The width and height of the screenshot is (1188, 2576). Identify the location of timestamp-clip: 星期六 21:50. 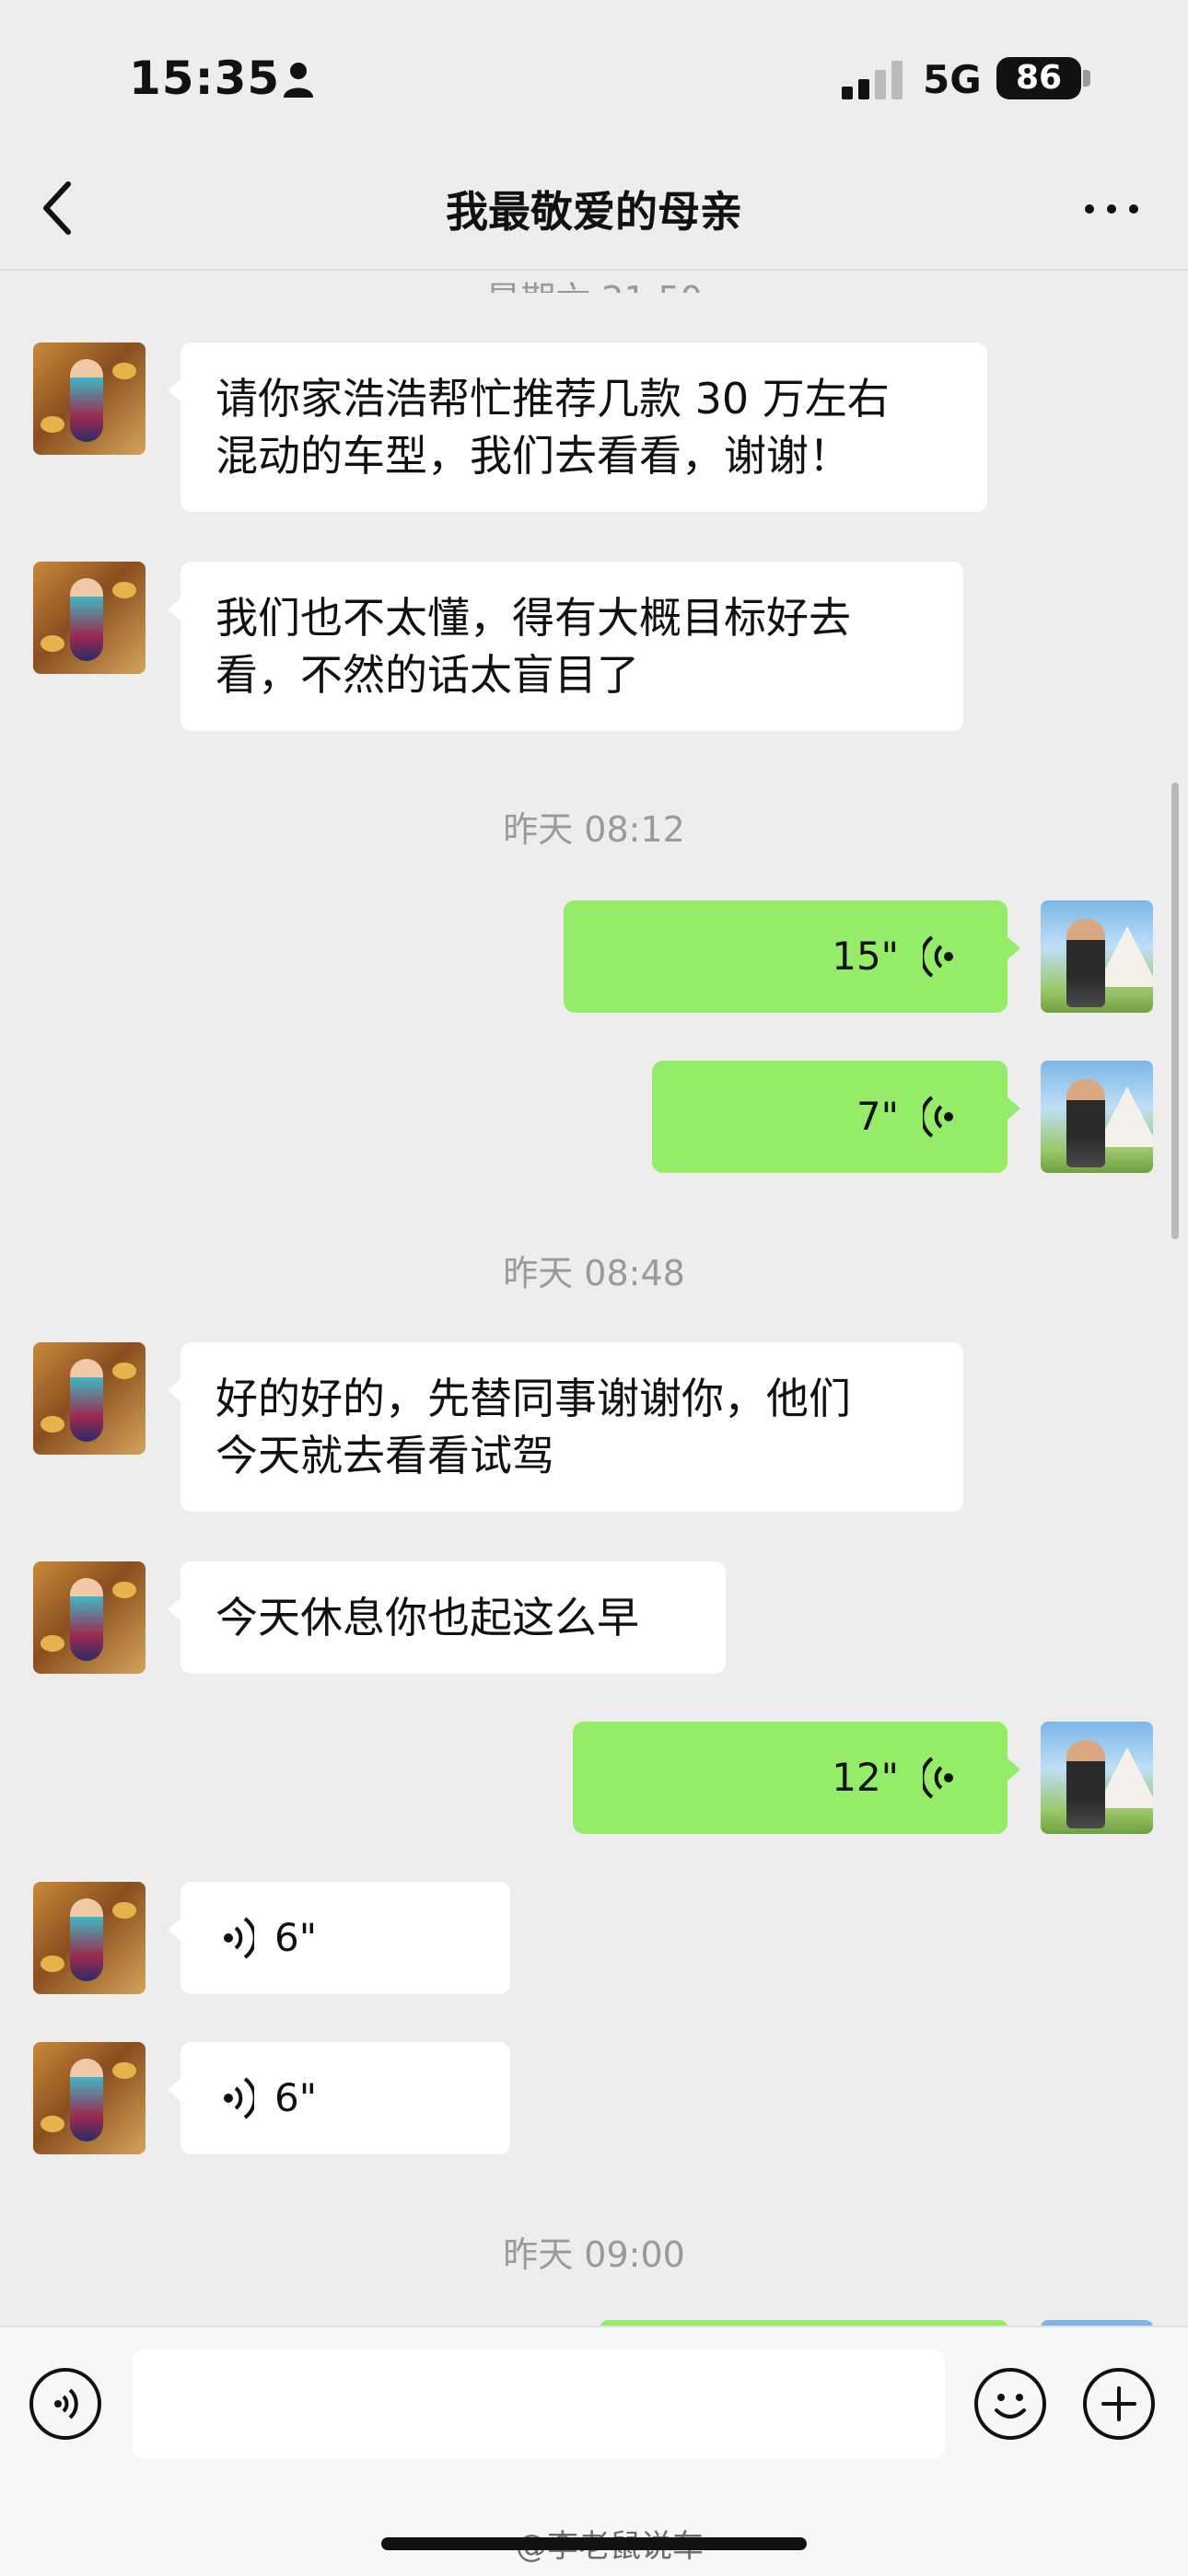
(594, 282).